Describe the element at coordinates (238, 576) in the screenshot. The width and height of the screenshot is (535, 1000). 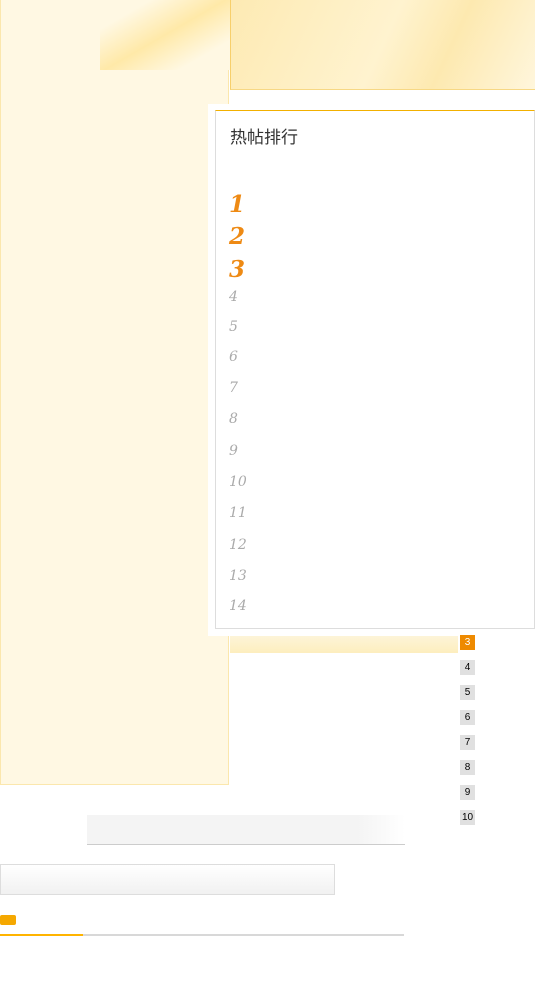
I see `rank-number: 13` at that location.